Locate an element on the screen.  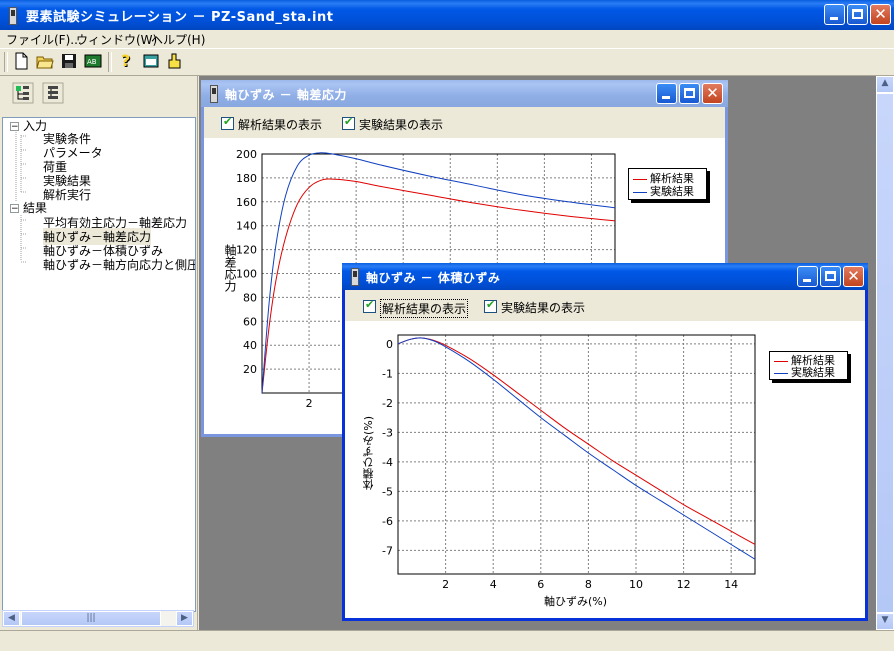
win1-show-experiment-label: 実験結果の表示 is located at coordinates (401, 125).